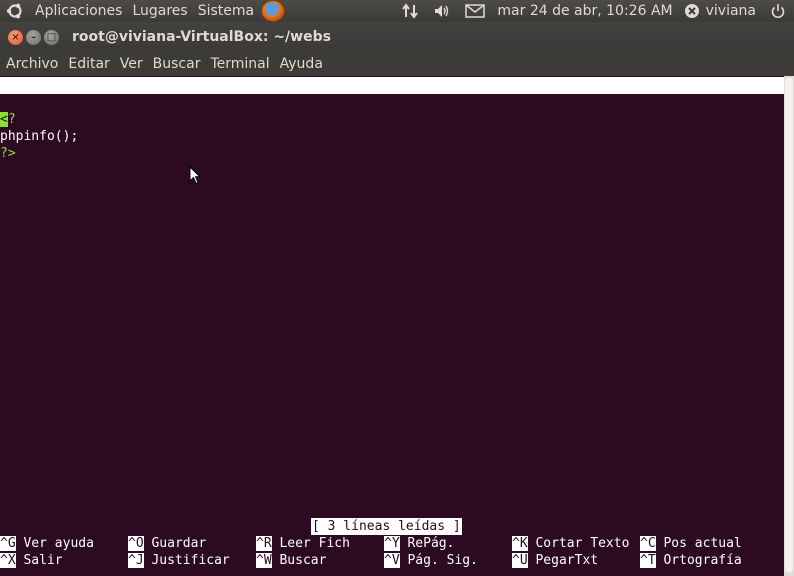 The width and height of the screenshot is (794, 576). Describe the element at coordinates (475, 11) in the screenshot. I see `mail-icon` at that location.